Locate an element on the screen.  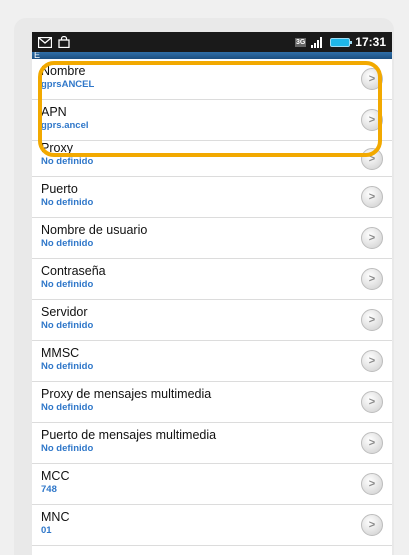
gmail-icon is located at coordinates (45, 42).